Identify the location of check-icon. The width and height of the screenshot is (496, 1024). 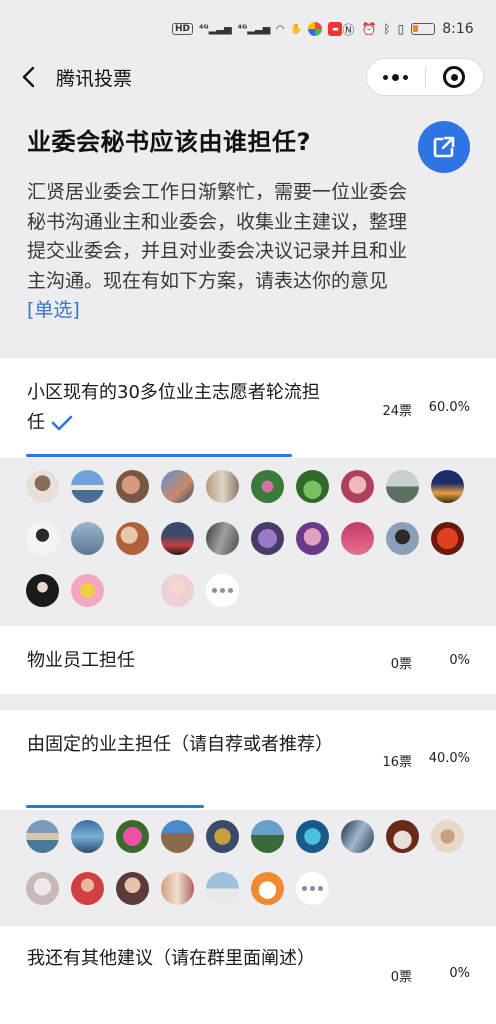
(62, 423).